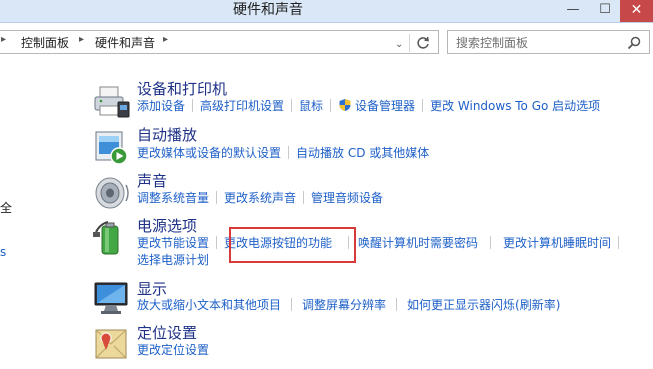 The image size is (653, 369). I want to click on category-title-display: 显示, so click(152, 289).